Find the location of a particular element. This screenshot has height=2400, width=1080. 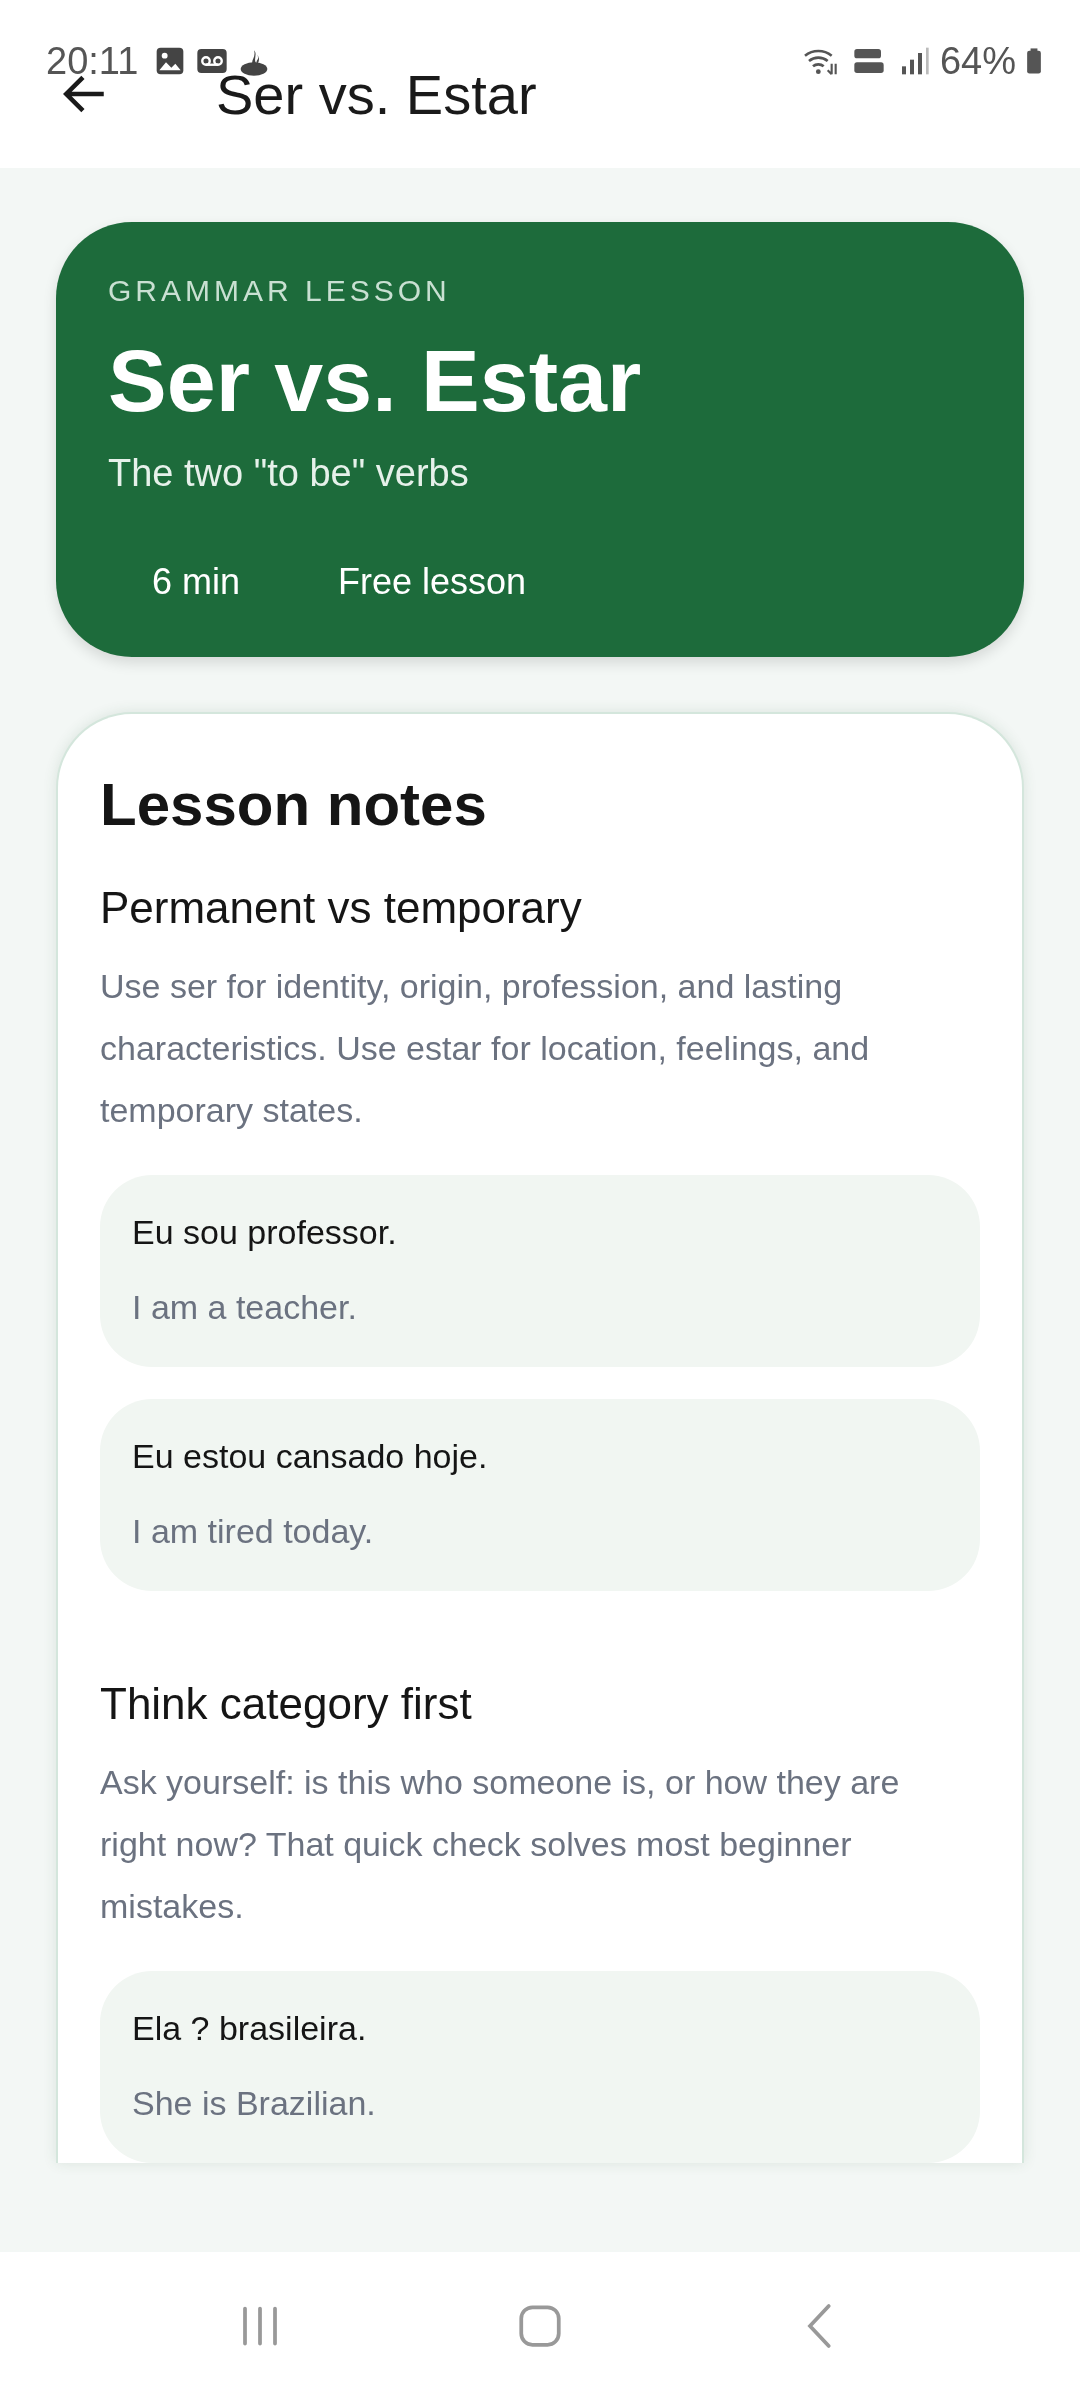

notes-heading: Lesson notes is located at coordinates (294, 804).